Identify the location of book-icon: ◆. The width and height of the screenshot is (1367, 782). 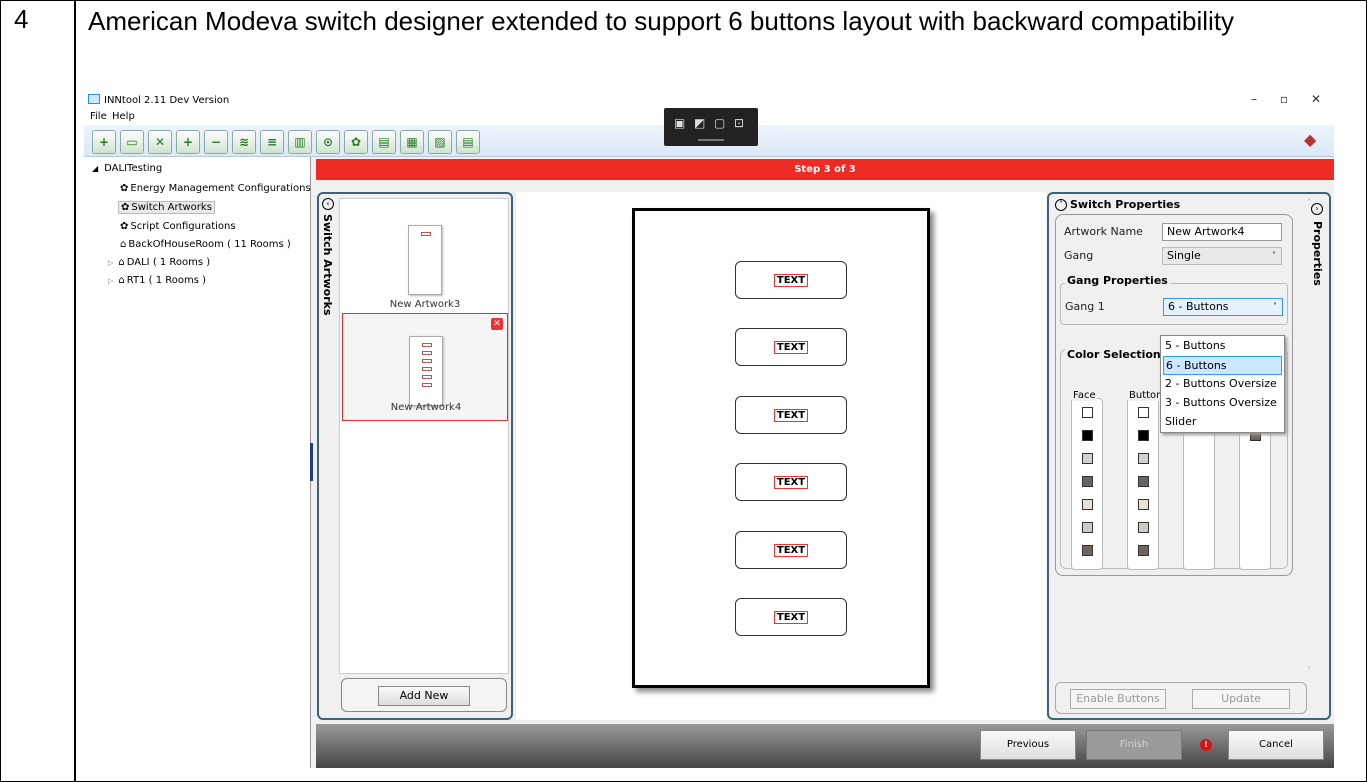
(1315, 141).